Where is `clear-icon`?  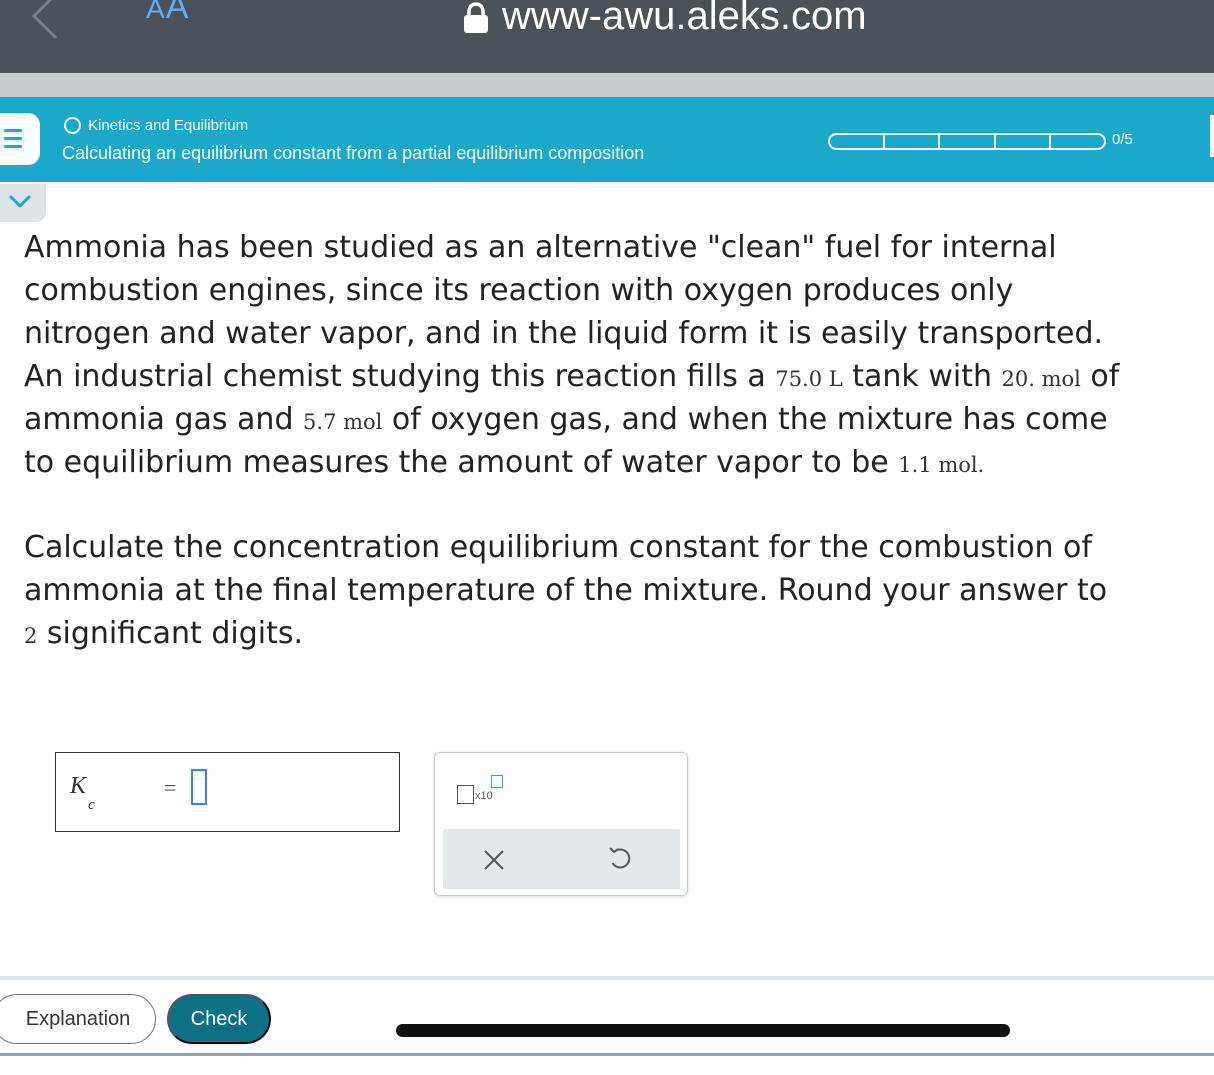
clear-icon is located at coordinates (494, 860).